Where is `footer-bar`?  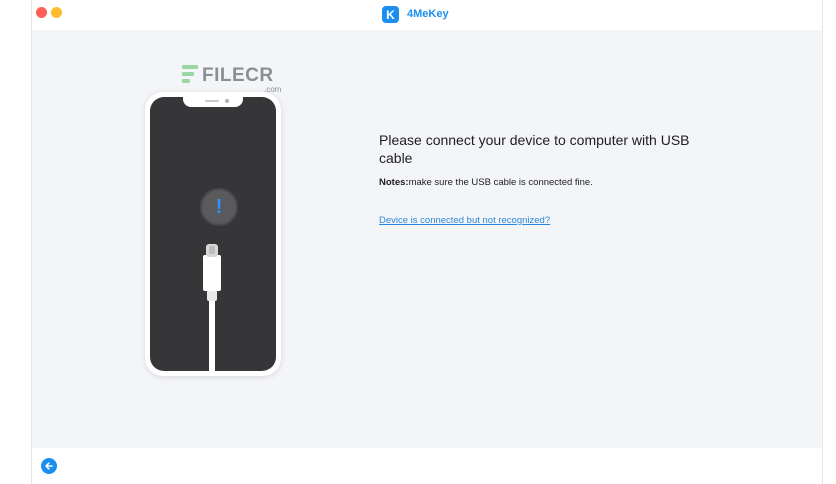 footer-bar is located at coordinates (427, 466).